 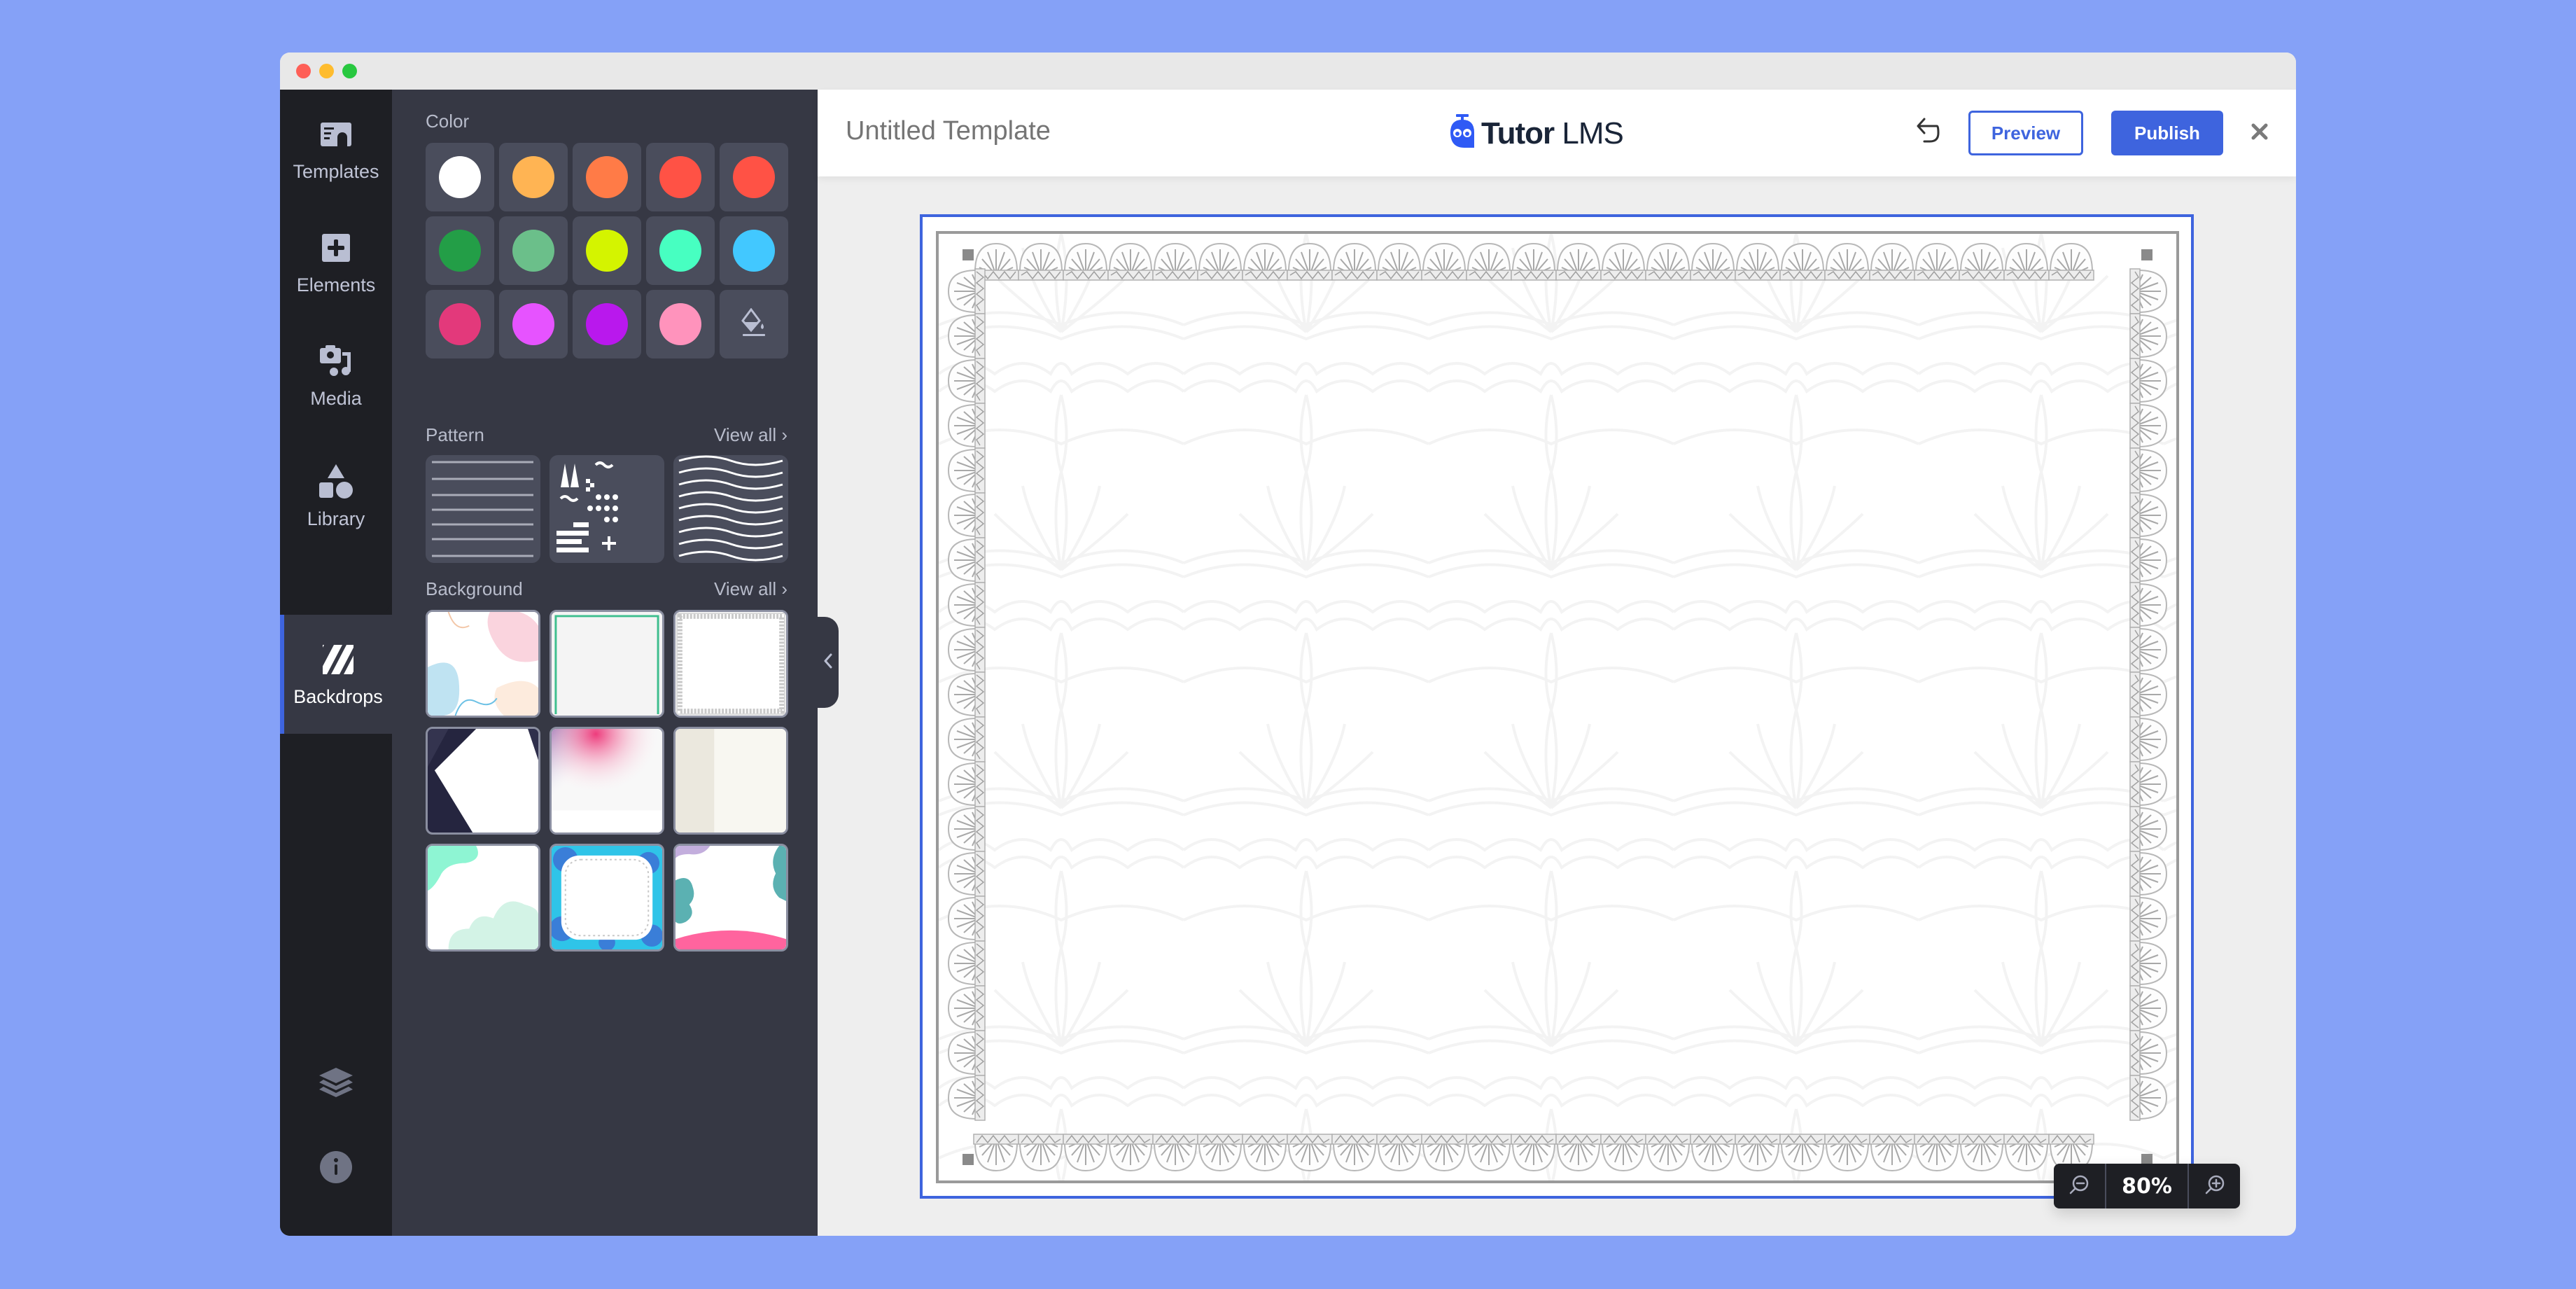 What do you see at coordinates (338, 696) in the screenshot?
I see `rail-item-label: Backdrops` at bounding box center [338, 696].